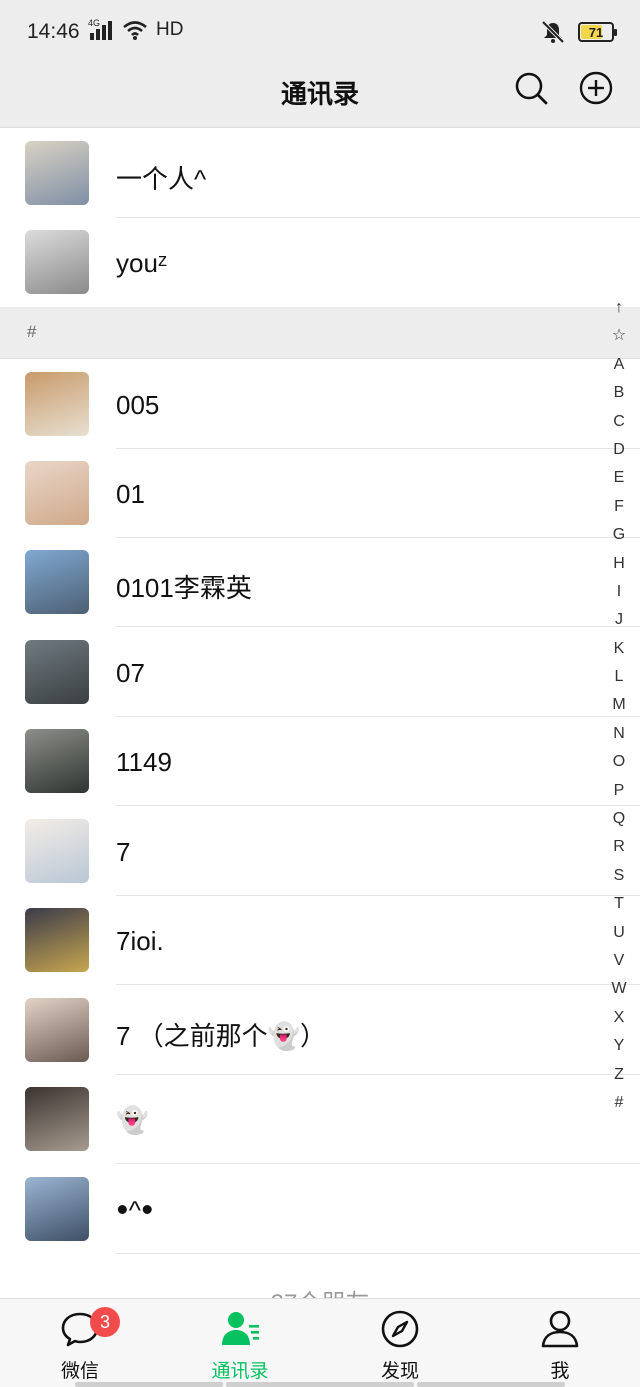 The image size is (640, 1387). Describe the element at coordinates (32, 331) in the screenshot. I see `section-label: #` at that location.